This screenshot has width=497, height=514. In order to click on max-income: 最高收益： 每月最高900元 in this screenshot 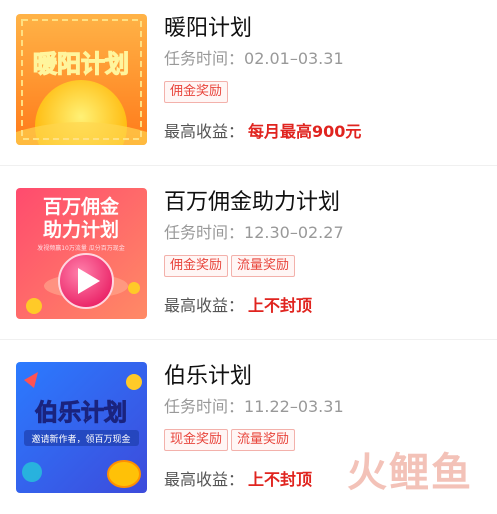, I will do `click(262, 132)`.